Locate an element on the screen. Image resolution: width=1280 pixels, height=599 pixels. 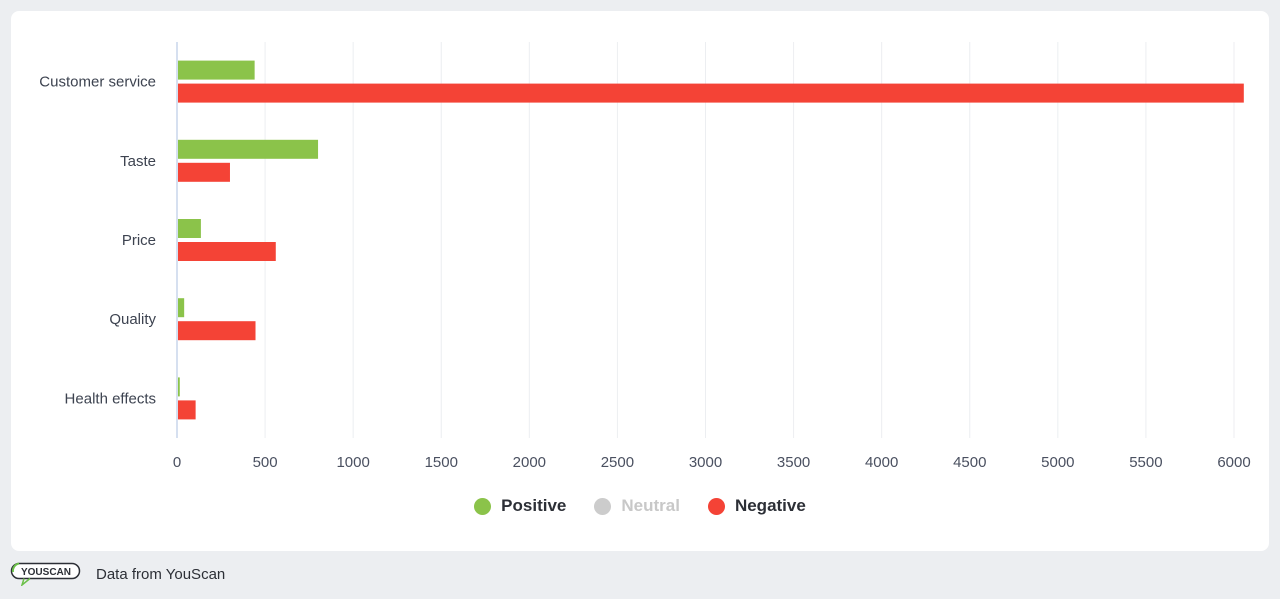
legend-label: Positive is located at coordinates (534, 505).